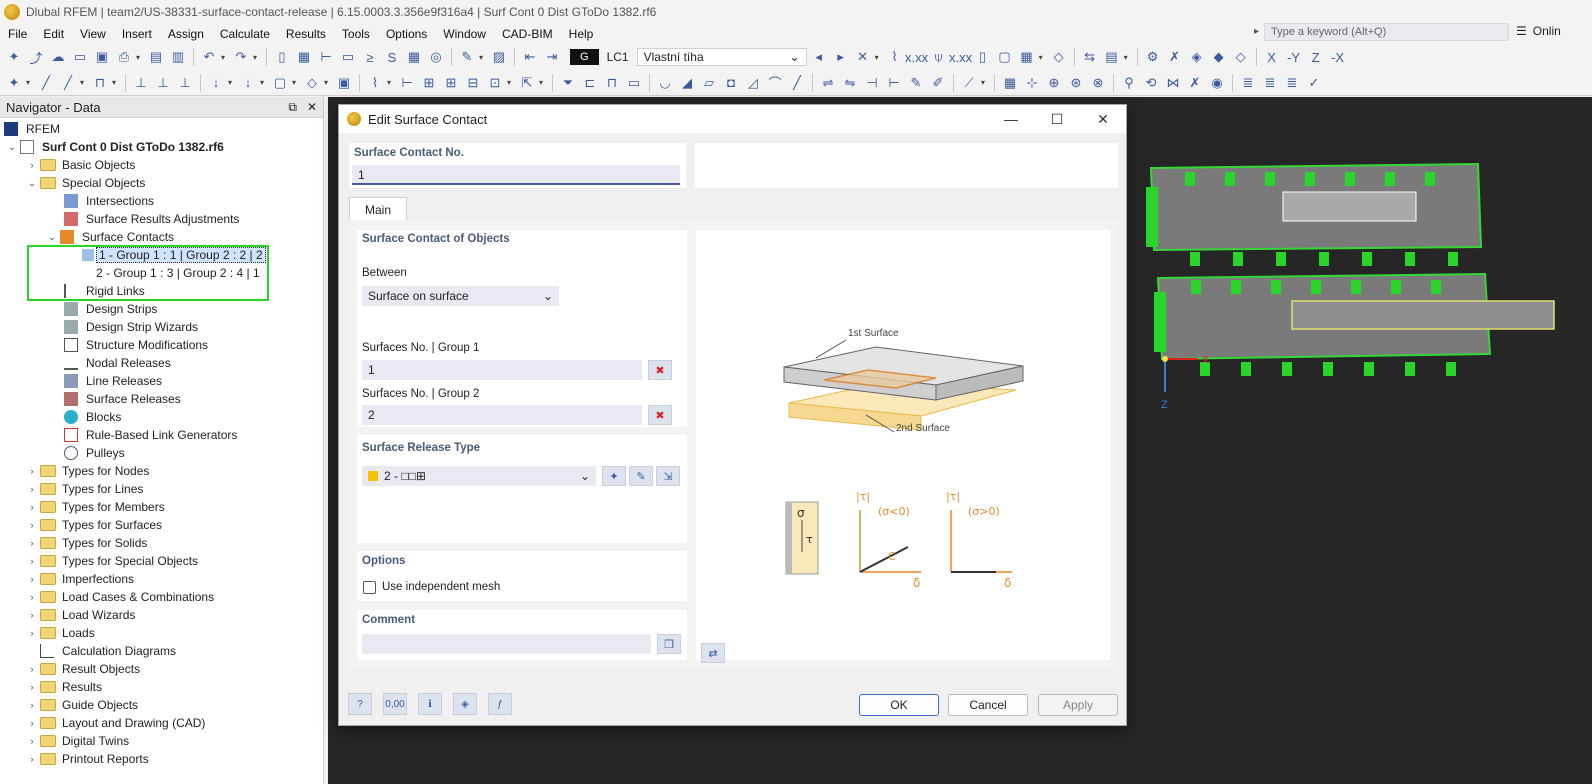  What do you see at coordinates (414, 57) in the screenshot?
I see `calculator-icon: ▦` at bounding box center [414, 57].